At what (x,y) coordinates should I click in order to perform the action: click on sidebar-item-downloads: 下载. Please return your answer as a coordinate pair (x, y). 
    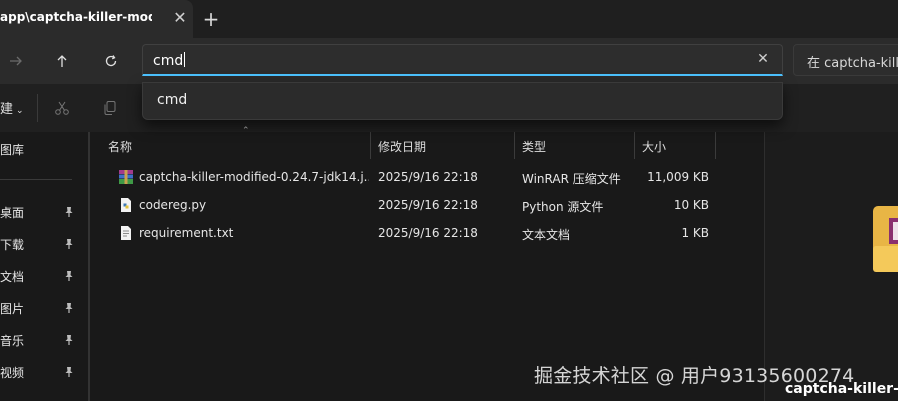
    Looking at the image, I should click on (40, 245).